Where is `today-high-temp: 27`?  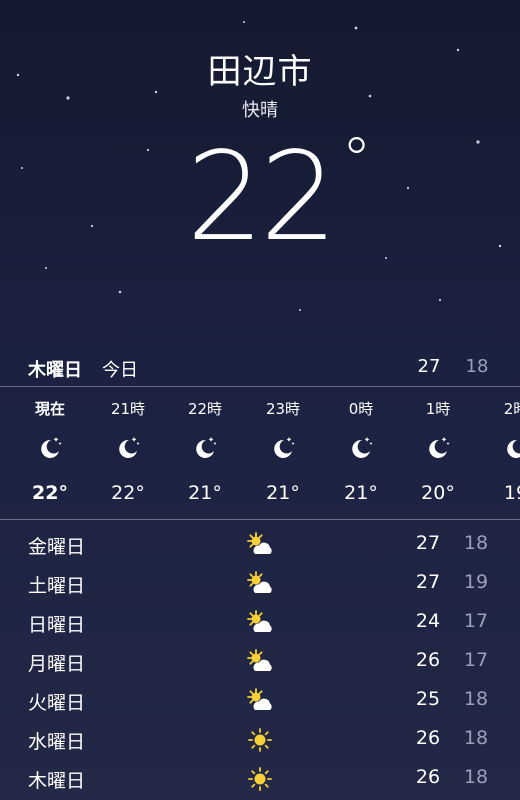 today-high-temp: 27 is located at coordinates (429, 366).